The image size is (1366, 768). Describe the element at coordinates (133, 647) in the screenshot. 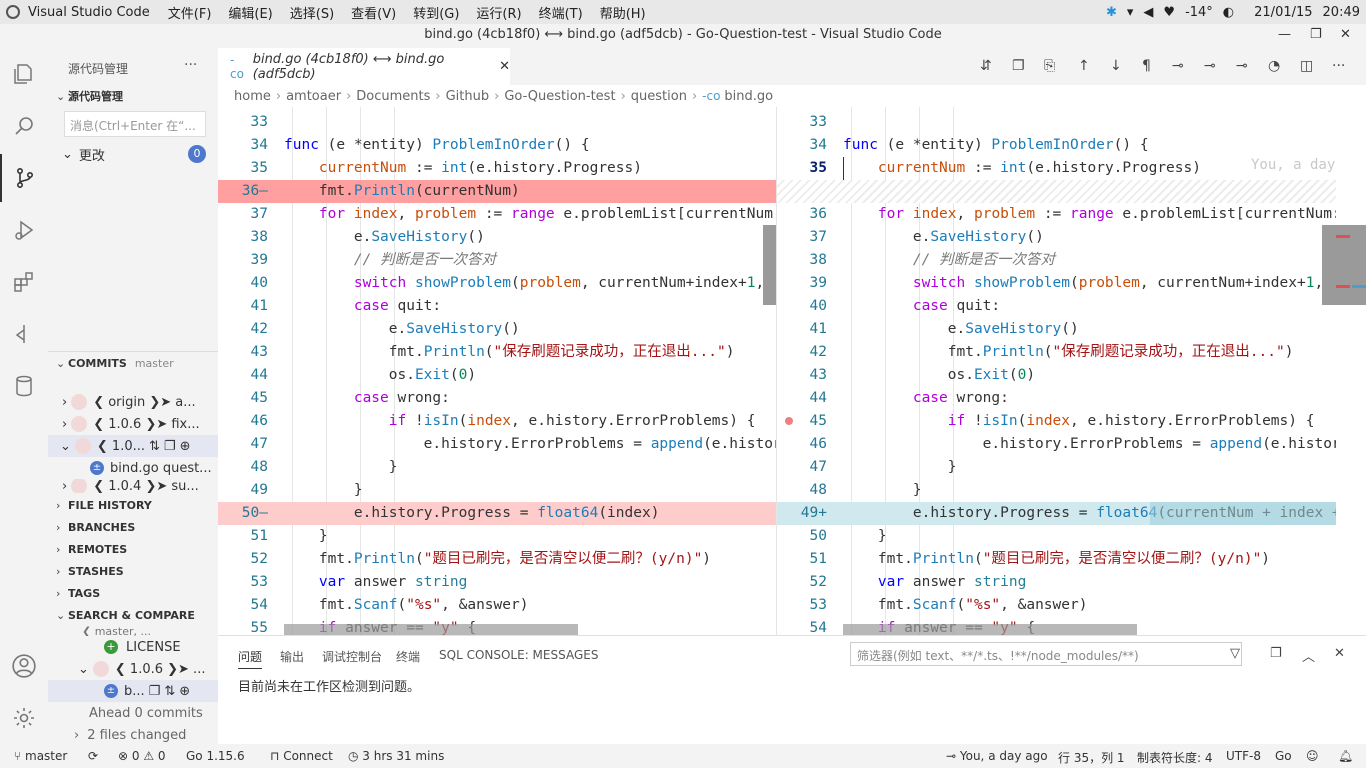

I see `compare-file-license: + LICENSE` at that location.